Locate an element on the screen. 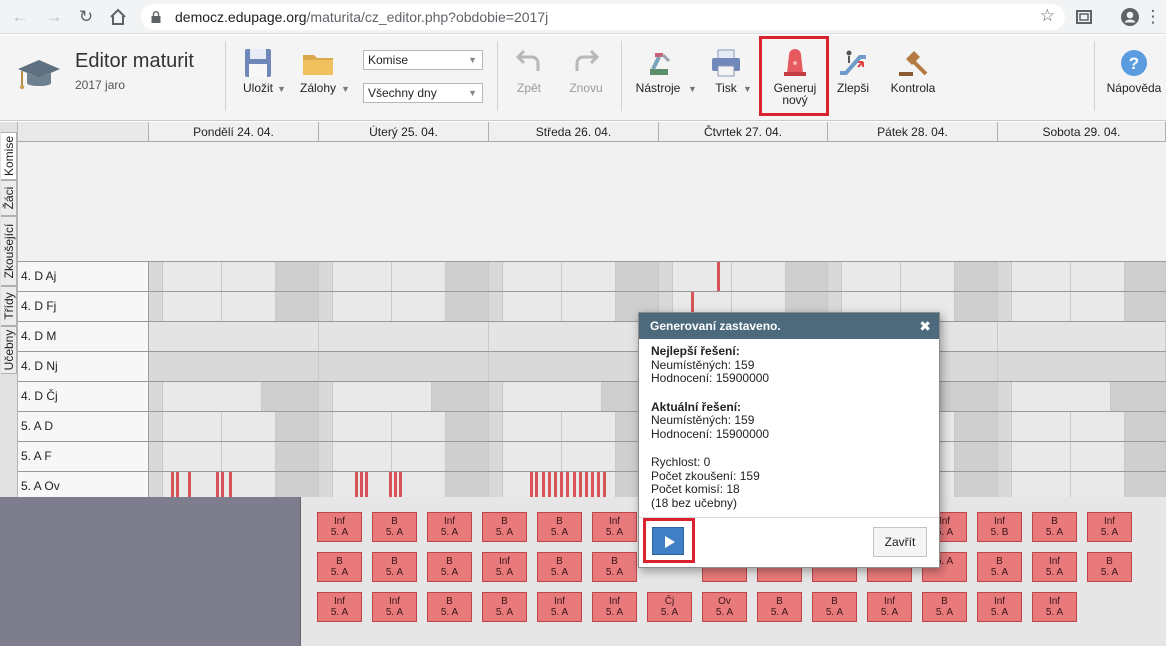 The height and width of the screenshot is (646, 1166). menu-icon: ⋮ is located at coordinates (1153, 17).